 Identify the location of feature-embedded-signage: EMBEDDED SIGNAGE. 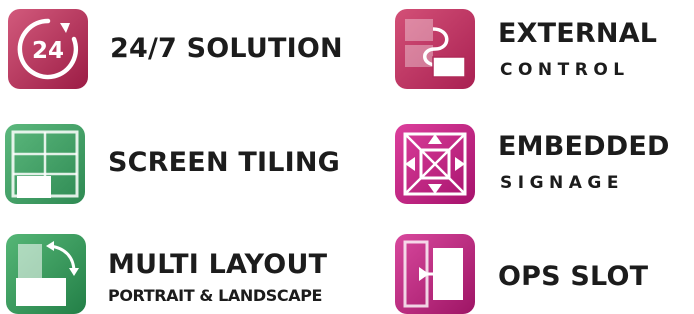
(537, 160).